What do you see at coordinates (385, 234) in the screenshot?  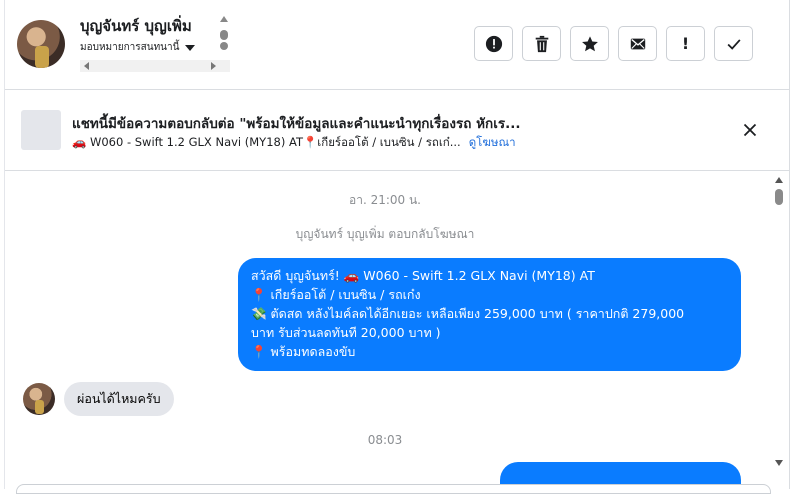 I see `ad-reply-notice: บุญจันทร์ บุญเพิ่ม ตอบกลับโฆษณา` at bounding box center [385, 234].